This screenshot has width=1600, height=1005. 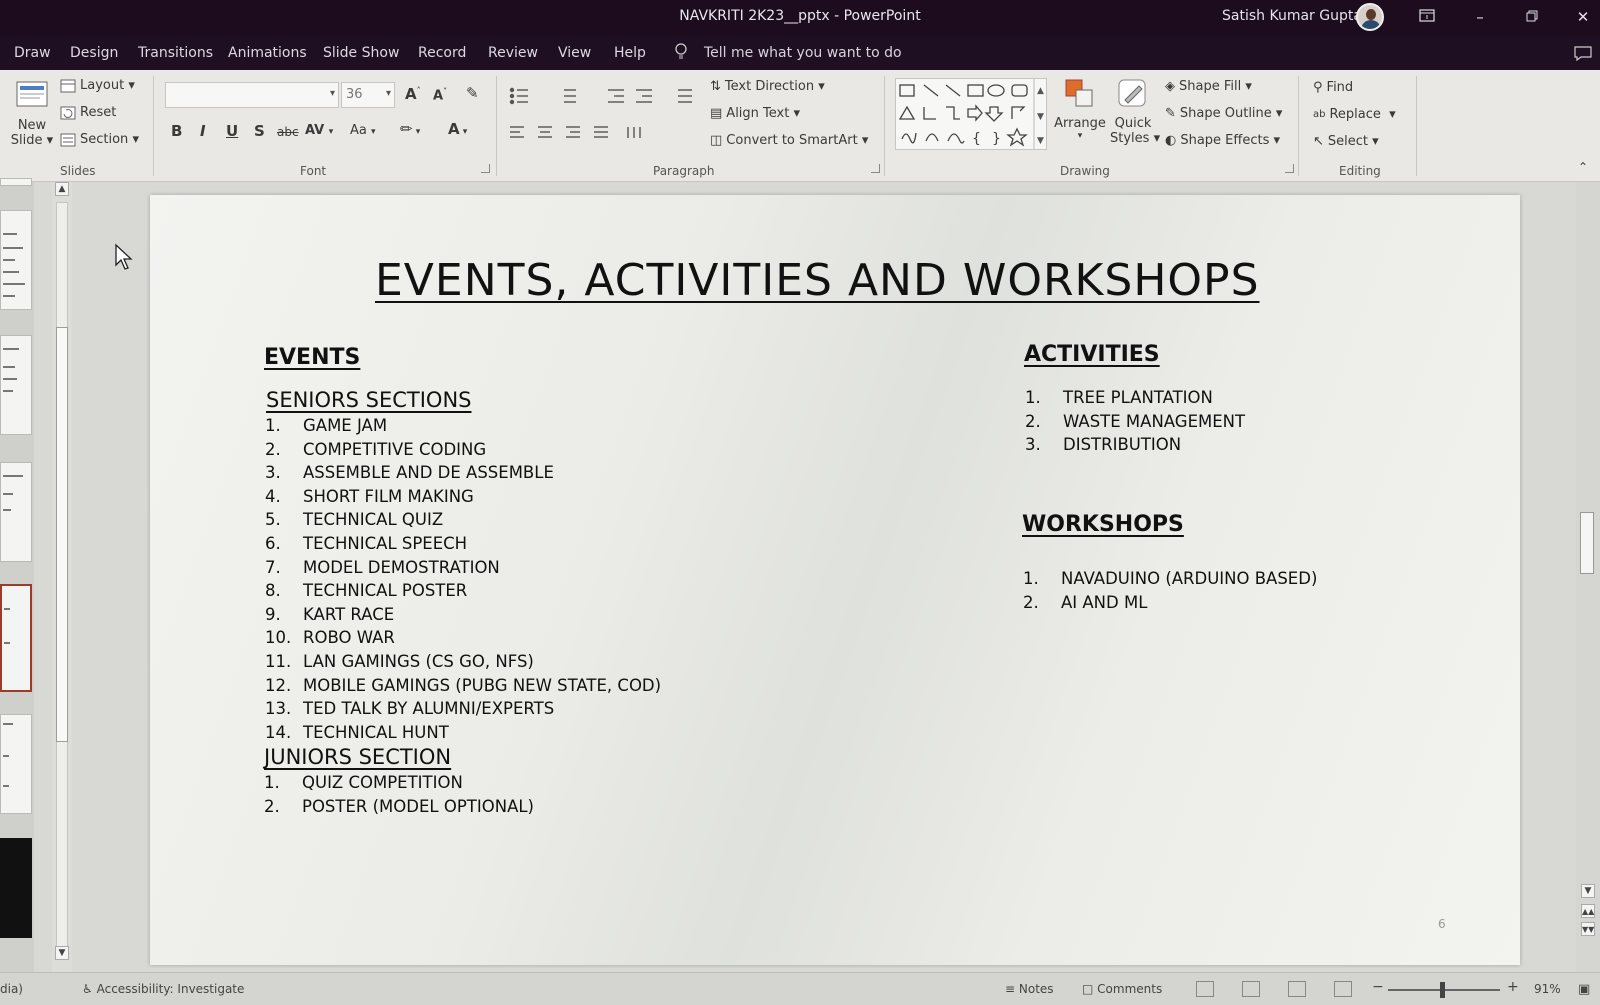 I want to click on juniors-heading: JUNIORS SECTION, so click(x=357, y=757).